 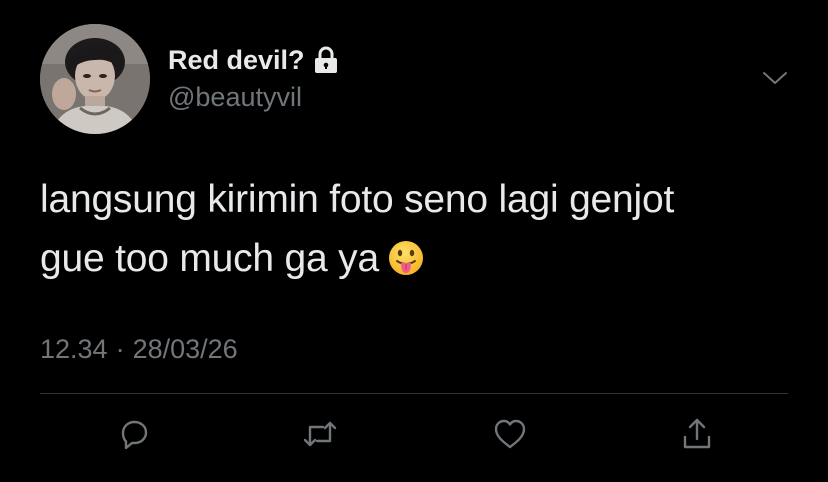 I want to click on share-button, so click(x=697, y=436).